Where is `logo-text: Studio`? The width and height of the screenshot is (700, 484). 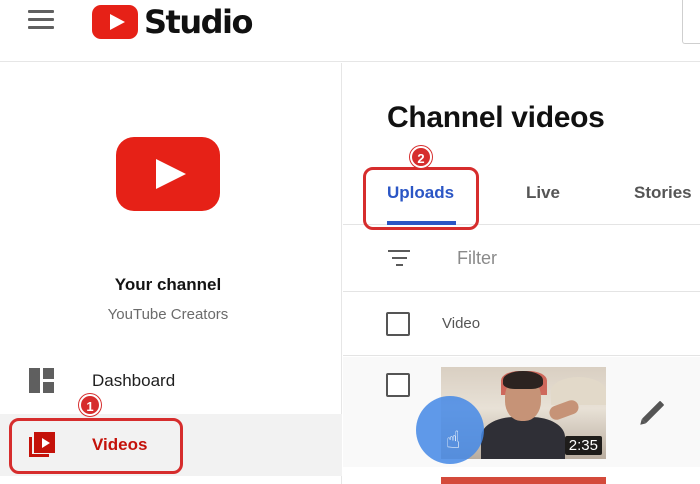 logo-text: Studio is located at coordinates (198, 22).